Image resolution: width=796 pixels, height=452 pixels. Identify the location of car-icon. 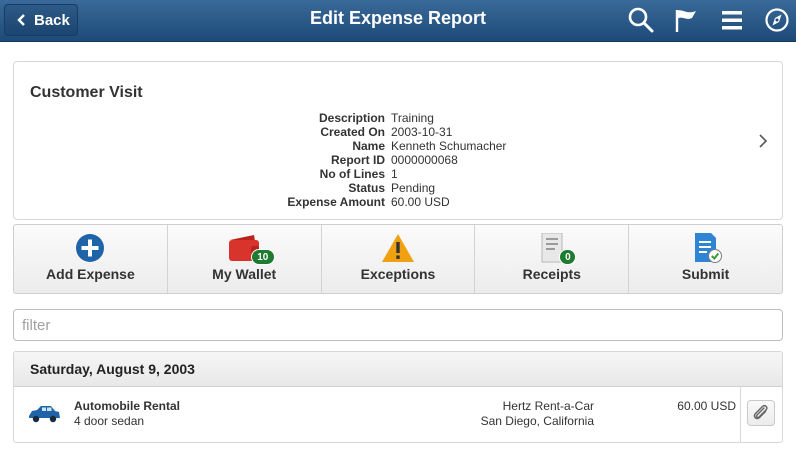
(44, 414).